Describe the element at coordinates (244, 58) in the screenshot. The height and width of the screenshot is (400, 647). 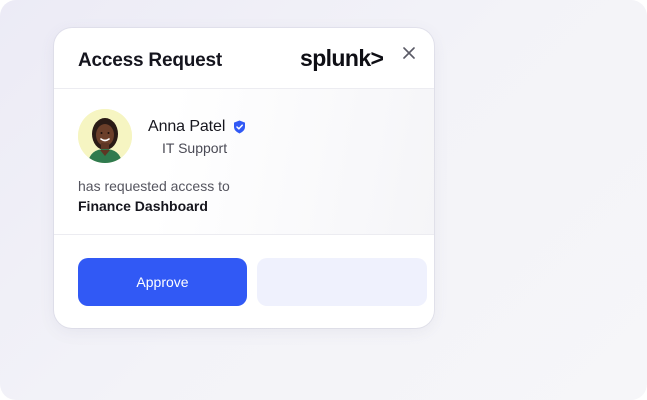
I see `dialog-header: Access Request splunk>` at that location.